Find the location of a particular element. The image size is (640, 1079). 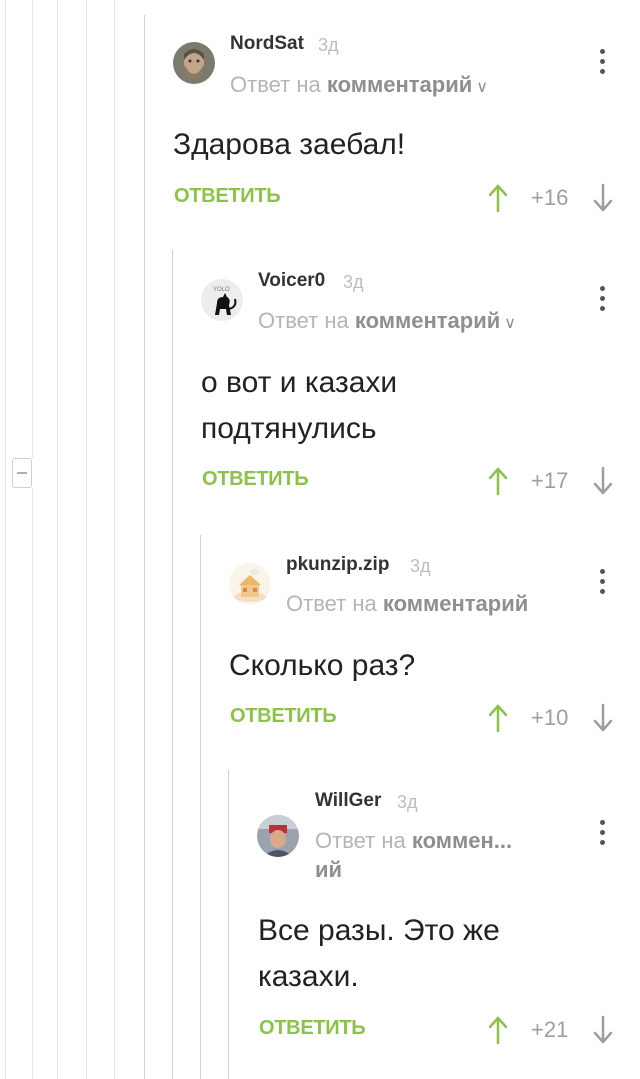

collapse-thread-button is located at coordinates (22, 473).